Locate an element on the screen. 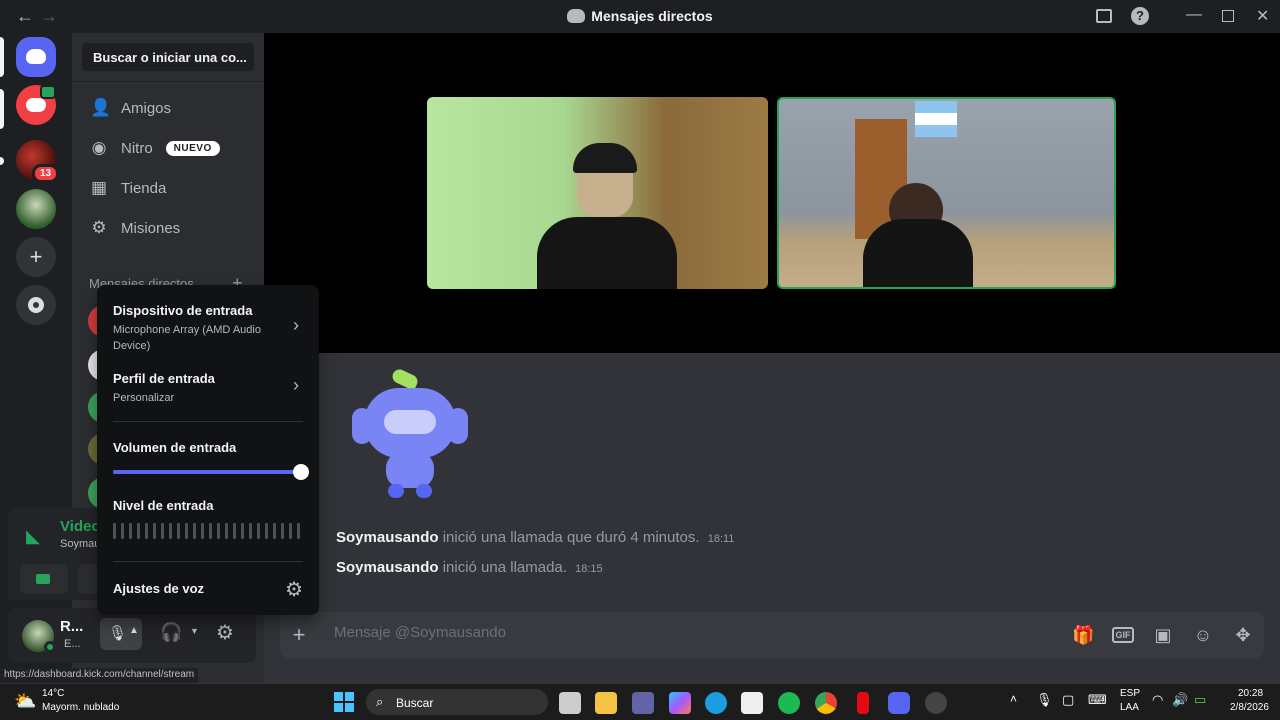 This screenshot has width=1280, height=720. voice-channel-name: Soymau is located at coordinates (80, 544).